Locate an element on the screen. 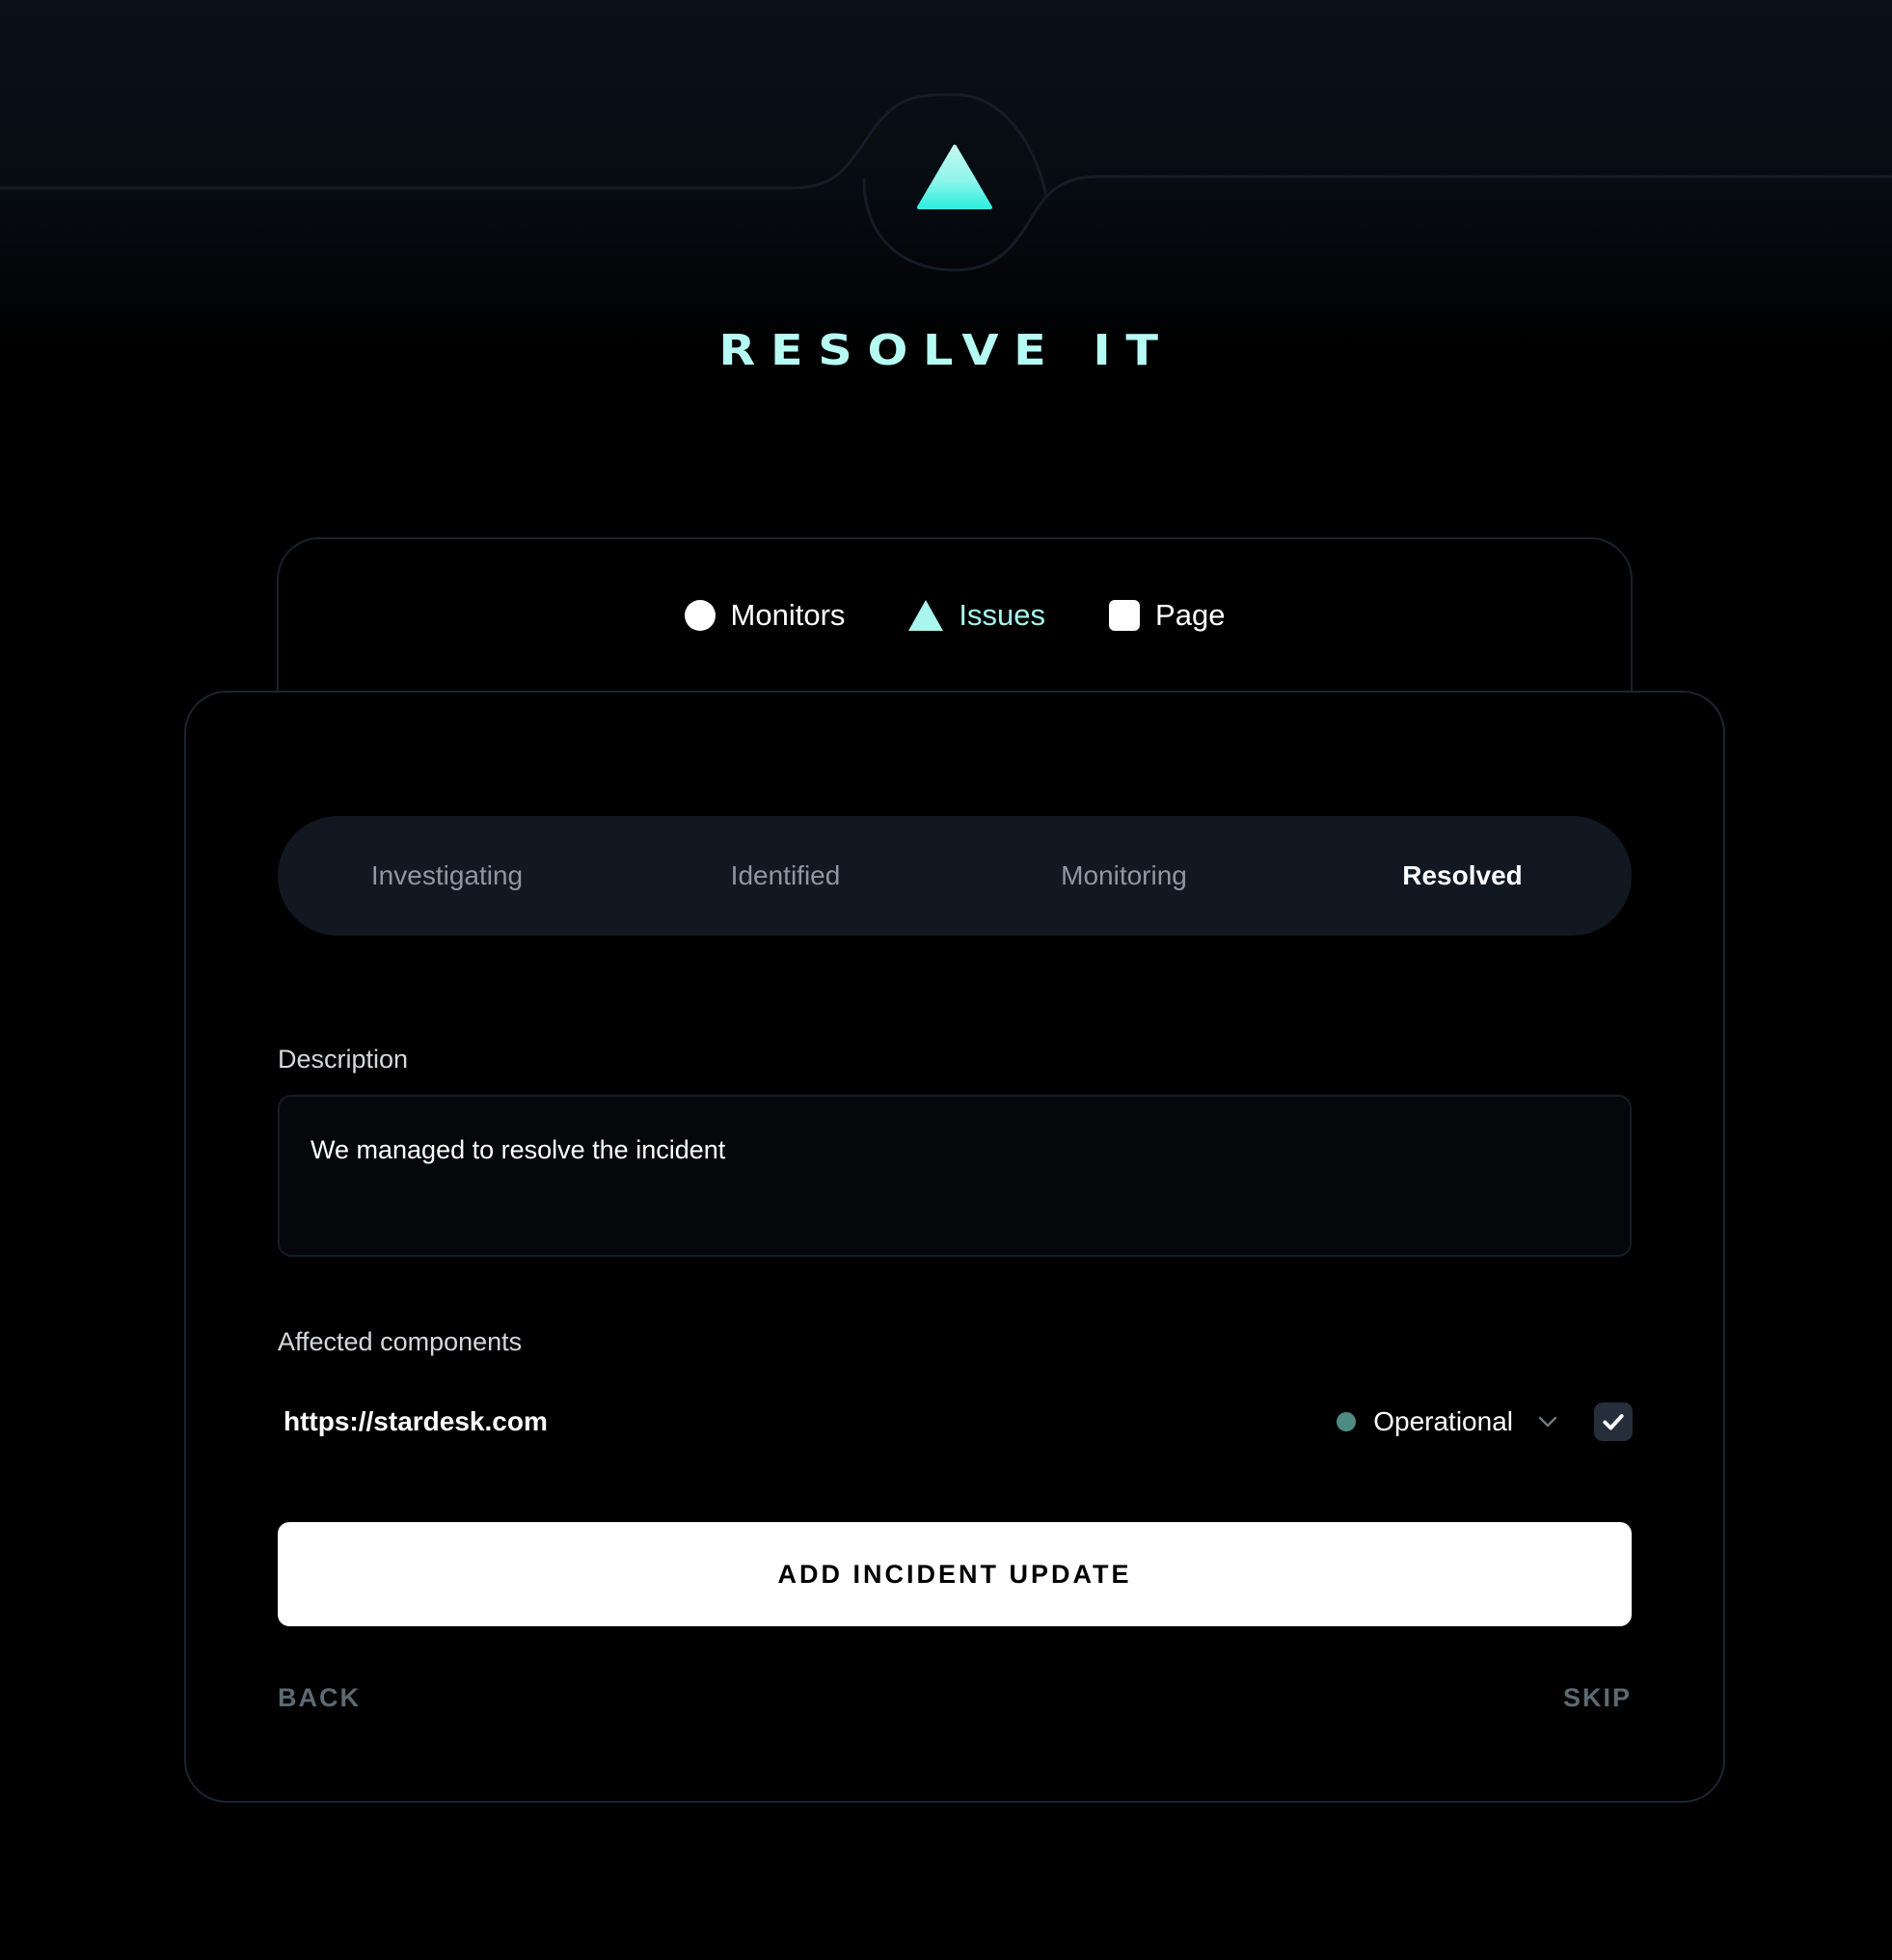 This screenshot has width=1892, height=1960. hero-decoration is located at coordinates (946, 182).